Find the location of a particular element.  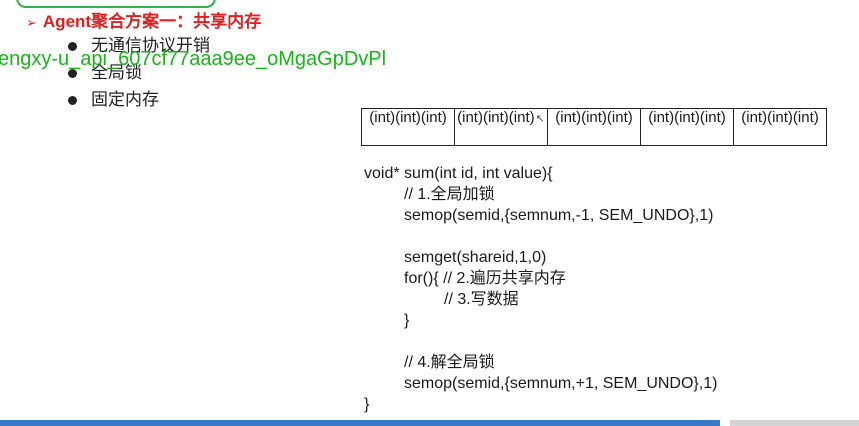

slide-title: ➢ Agent聚合方案一：共享内存 is located at coordinates (143, 19).